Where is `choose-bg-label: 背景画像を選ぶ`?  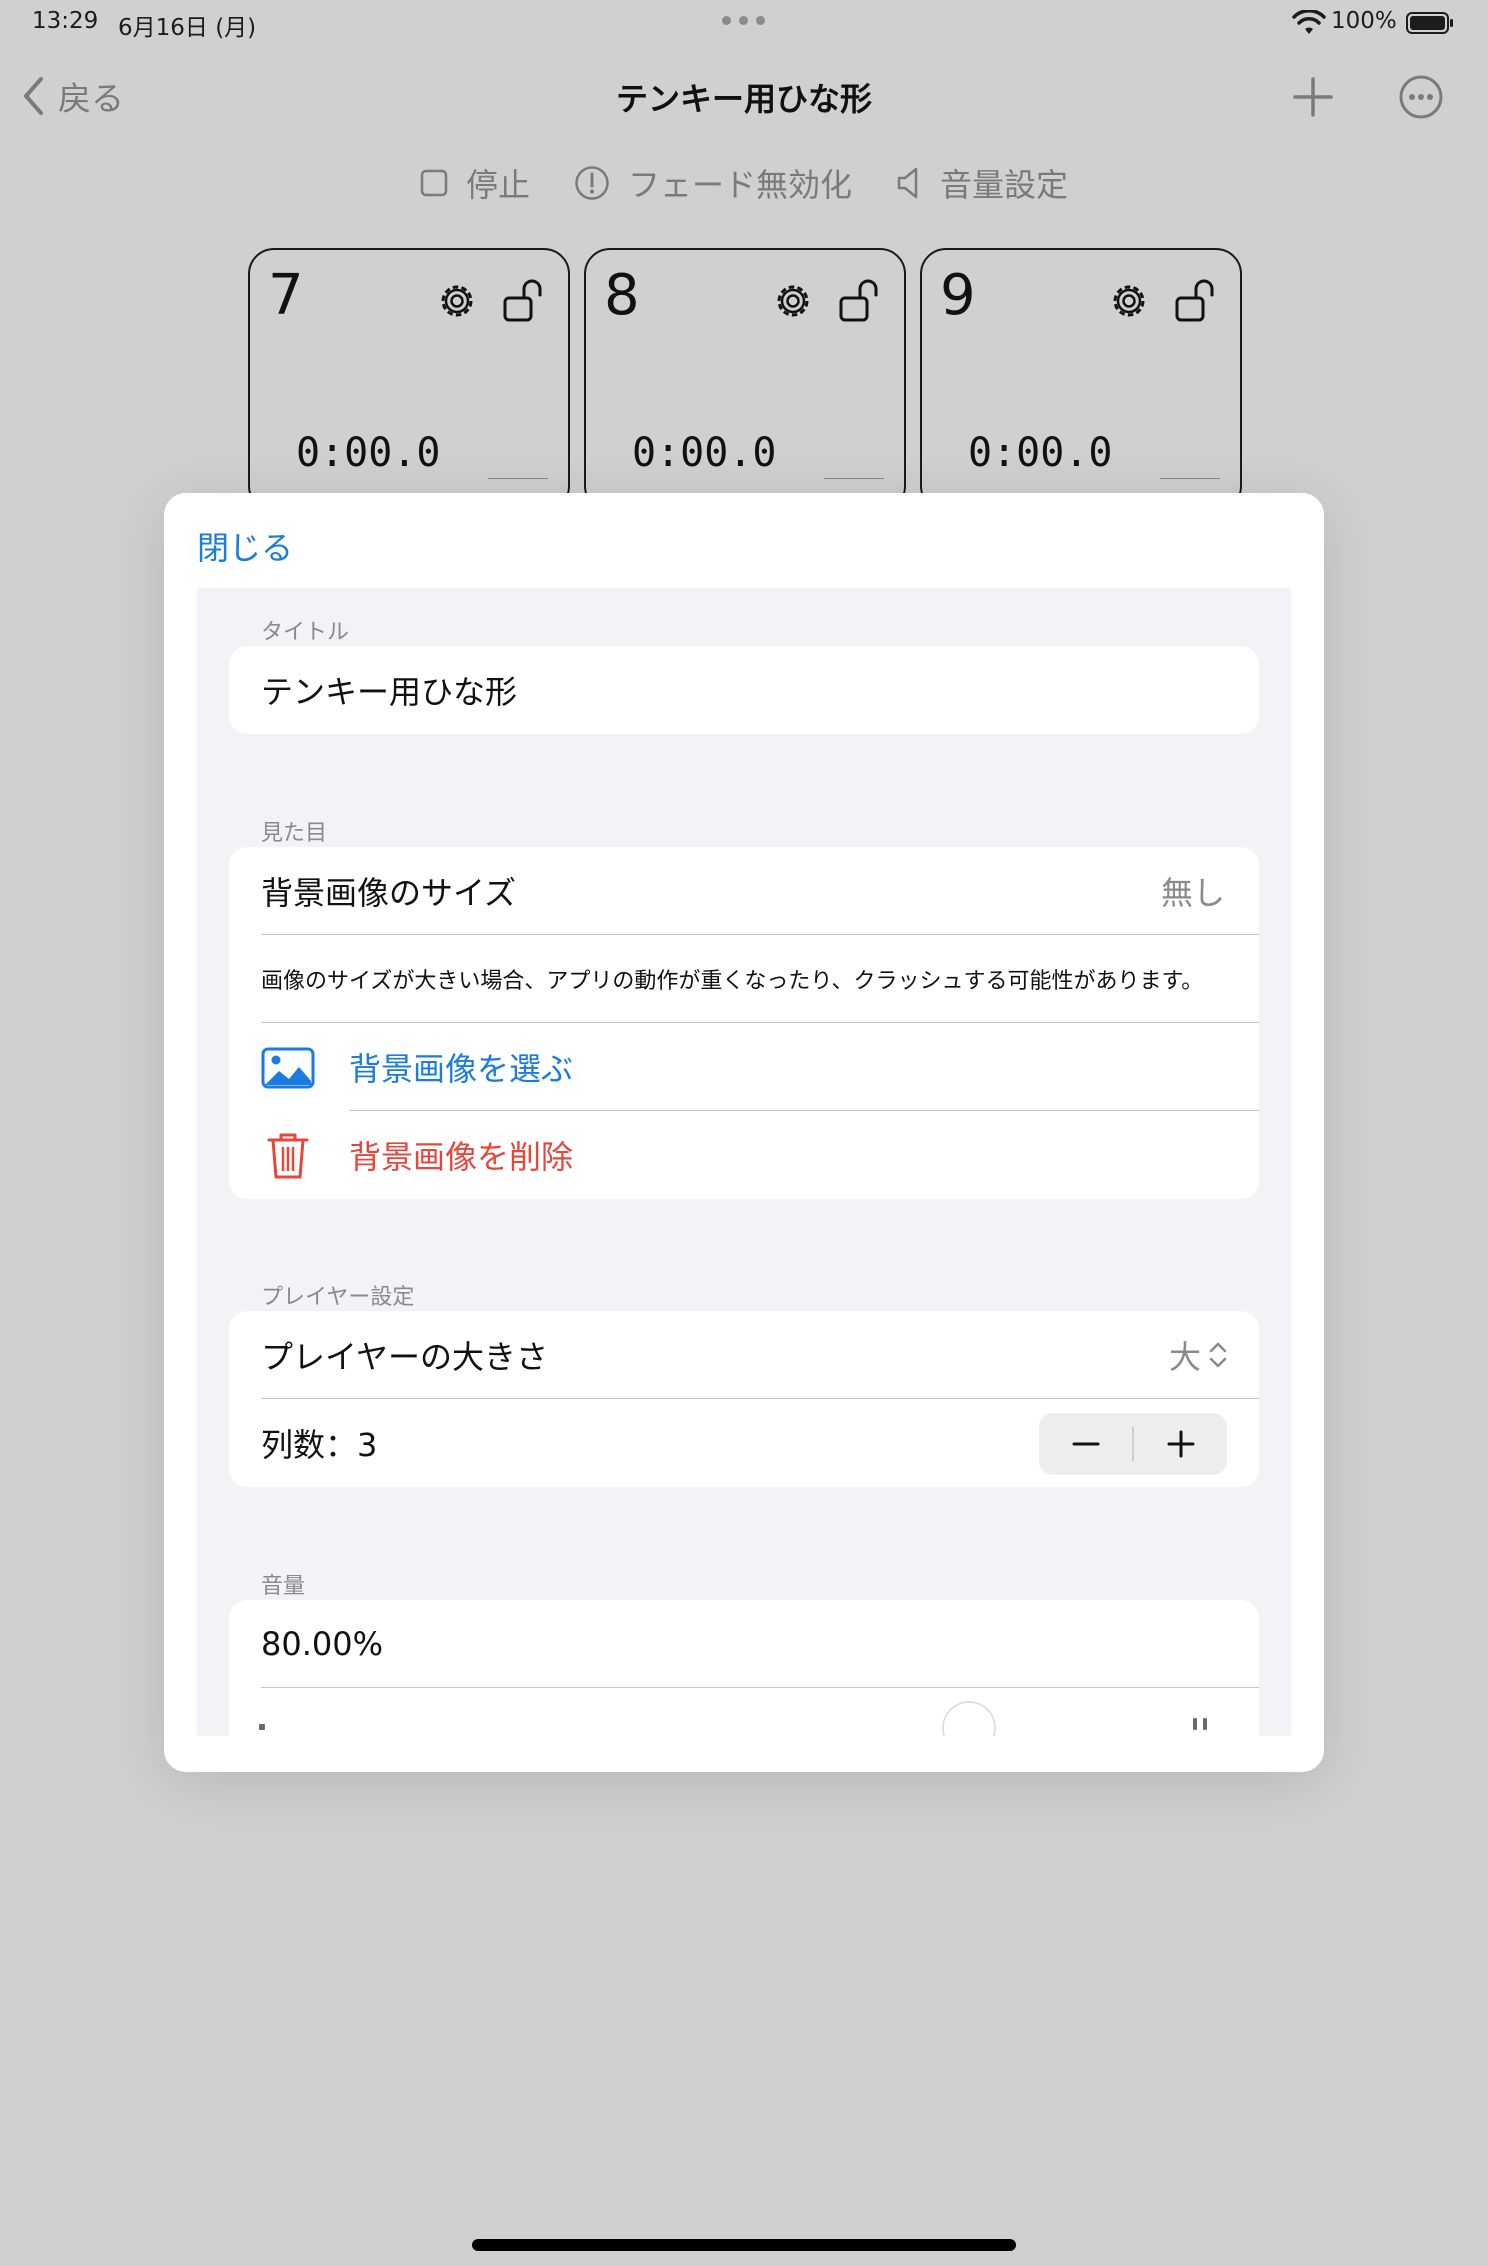
choose-bg-label: 背景画像を選ぶ is located at coordinates (461, 1069).